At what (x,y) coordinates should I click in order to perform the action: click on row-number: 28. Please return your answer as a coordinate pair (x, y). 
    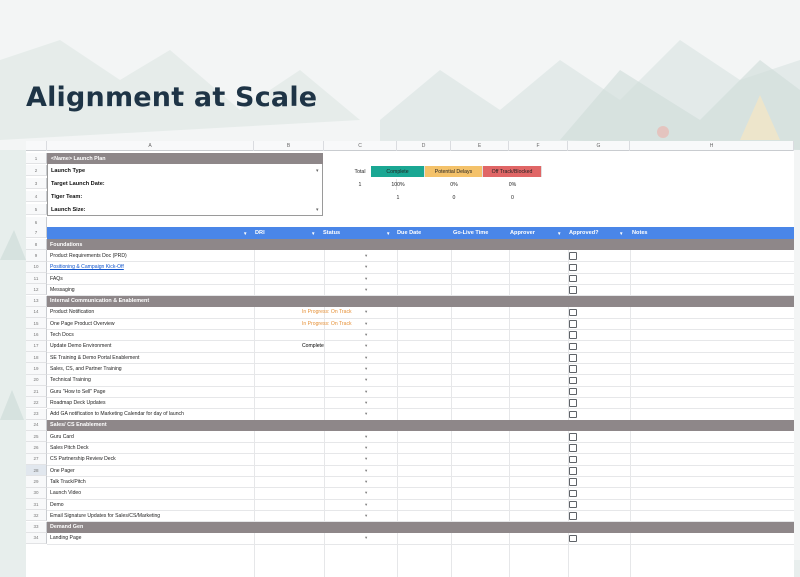
    Looking at the image, I should click on (36, 471).